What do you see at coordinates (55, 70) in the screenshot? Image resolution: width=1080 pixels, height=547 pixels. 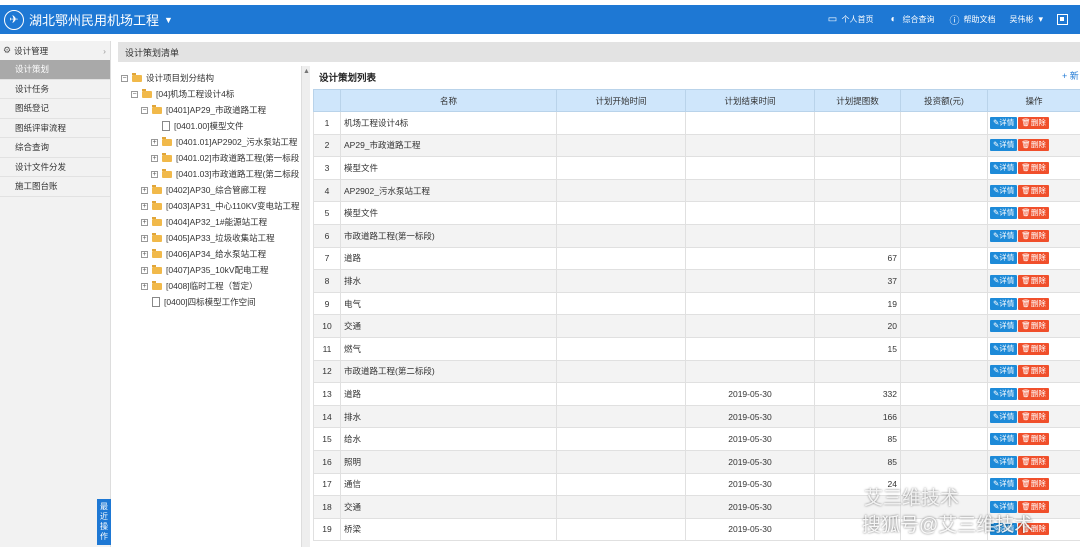 I see `sidebar-item: 设计策划` at bounding box center [55, 70].